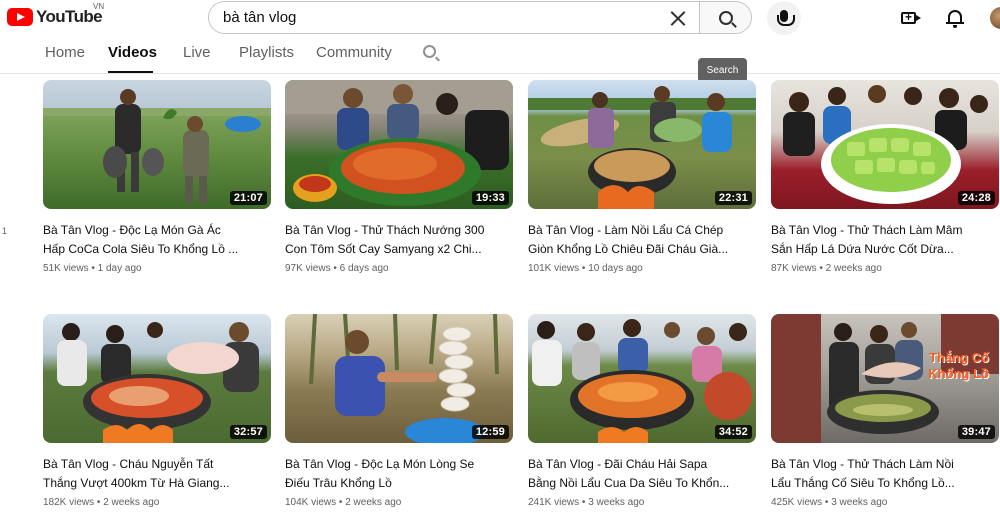 This screenshot has width=1000, height=529. What do you see at coordinates (642, 378) in the screenshot?
I see `video-thumbnail: 34:52` at bounding box center [642, 378].